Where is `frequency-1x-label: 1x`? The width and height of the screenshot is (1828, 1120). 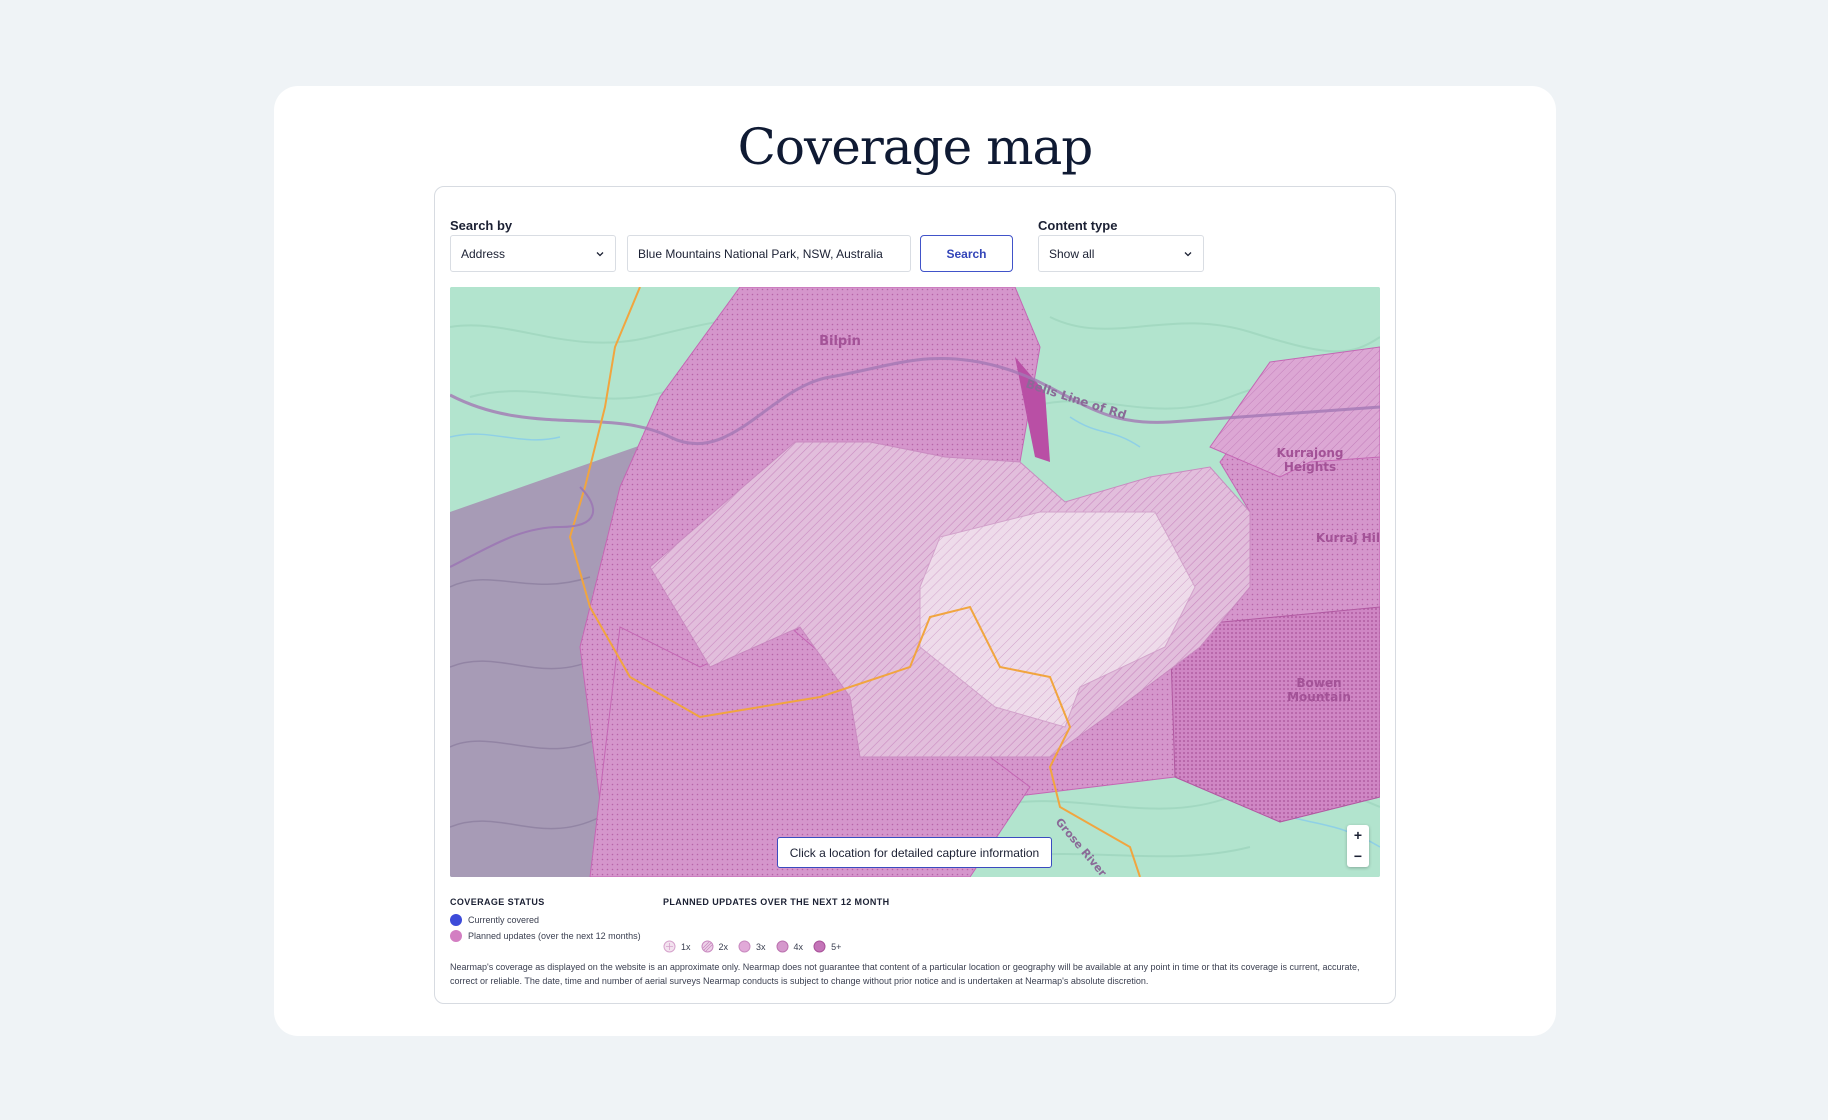 frequency-1x-label: 1x is located at coordinates (686, 946).